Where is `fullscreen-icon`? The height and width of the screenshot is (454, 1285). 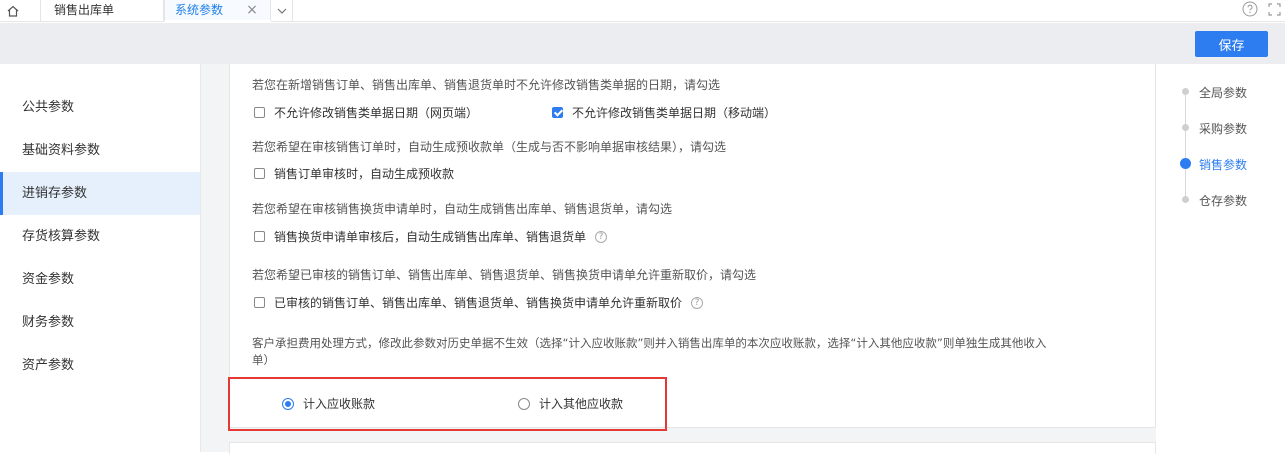
fullscreen-icon is located at coordinates (1274, 10).